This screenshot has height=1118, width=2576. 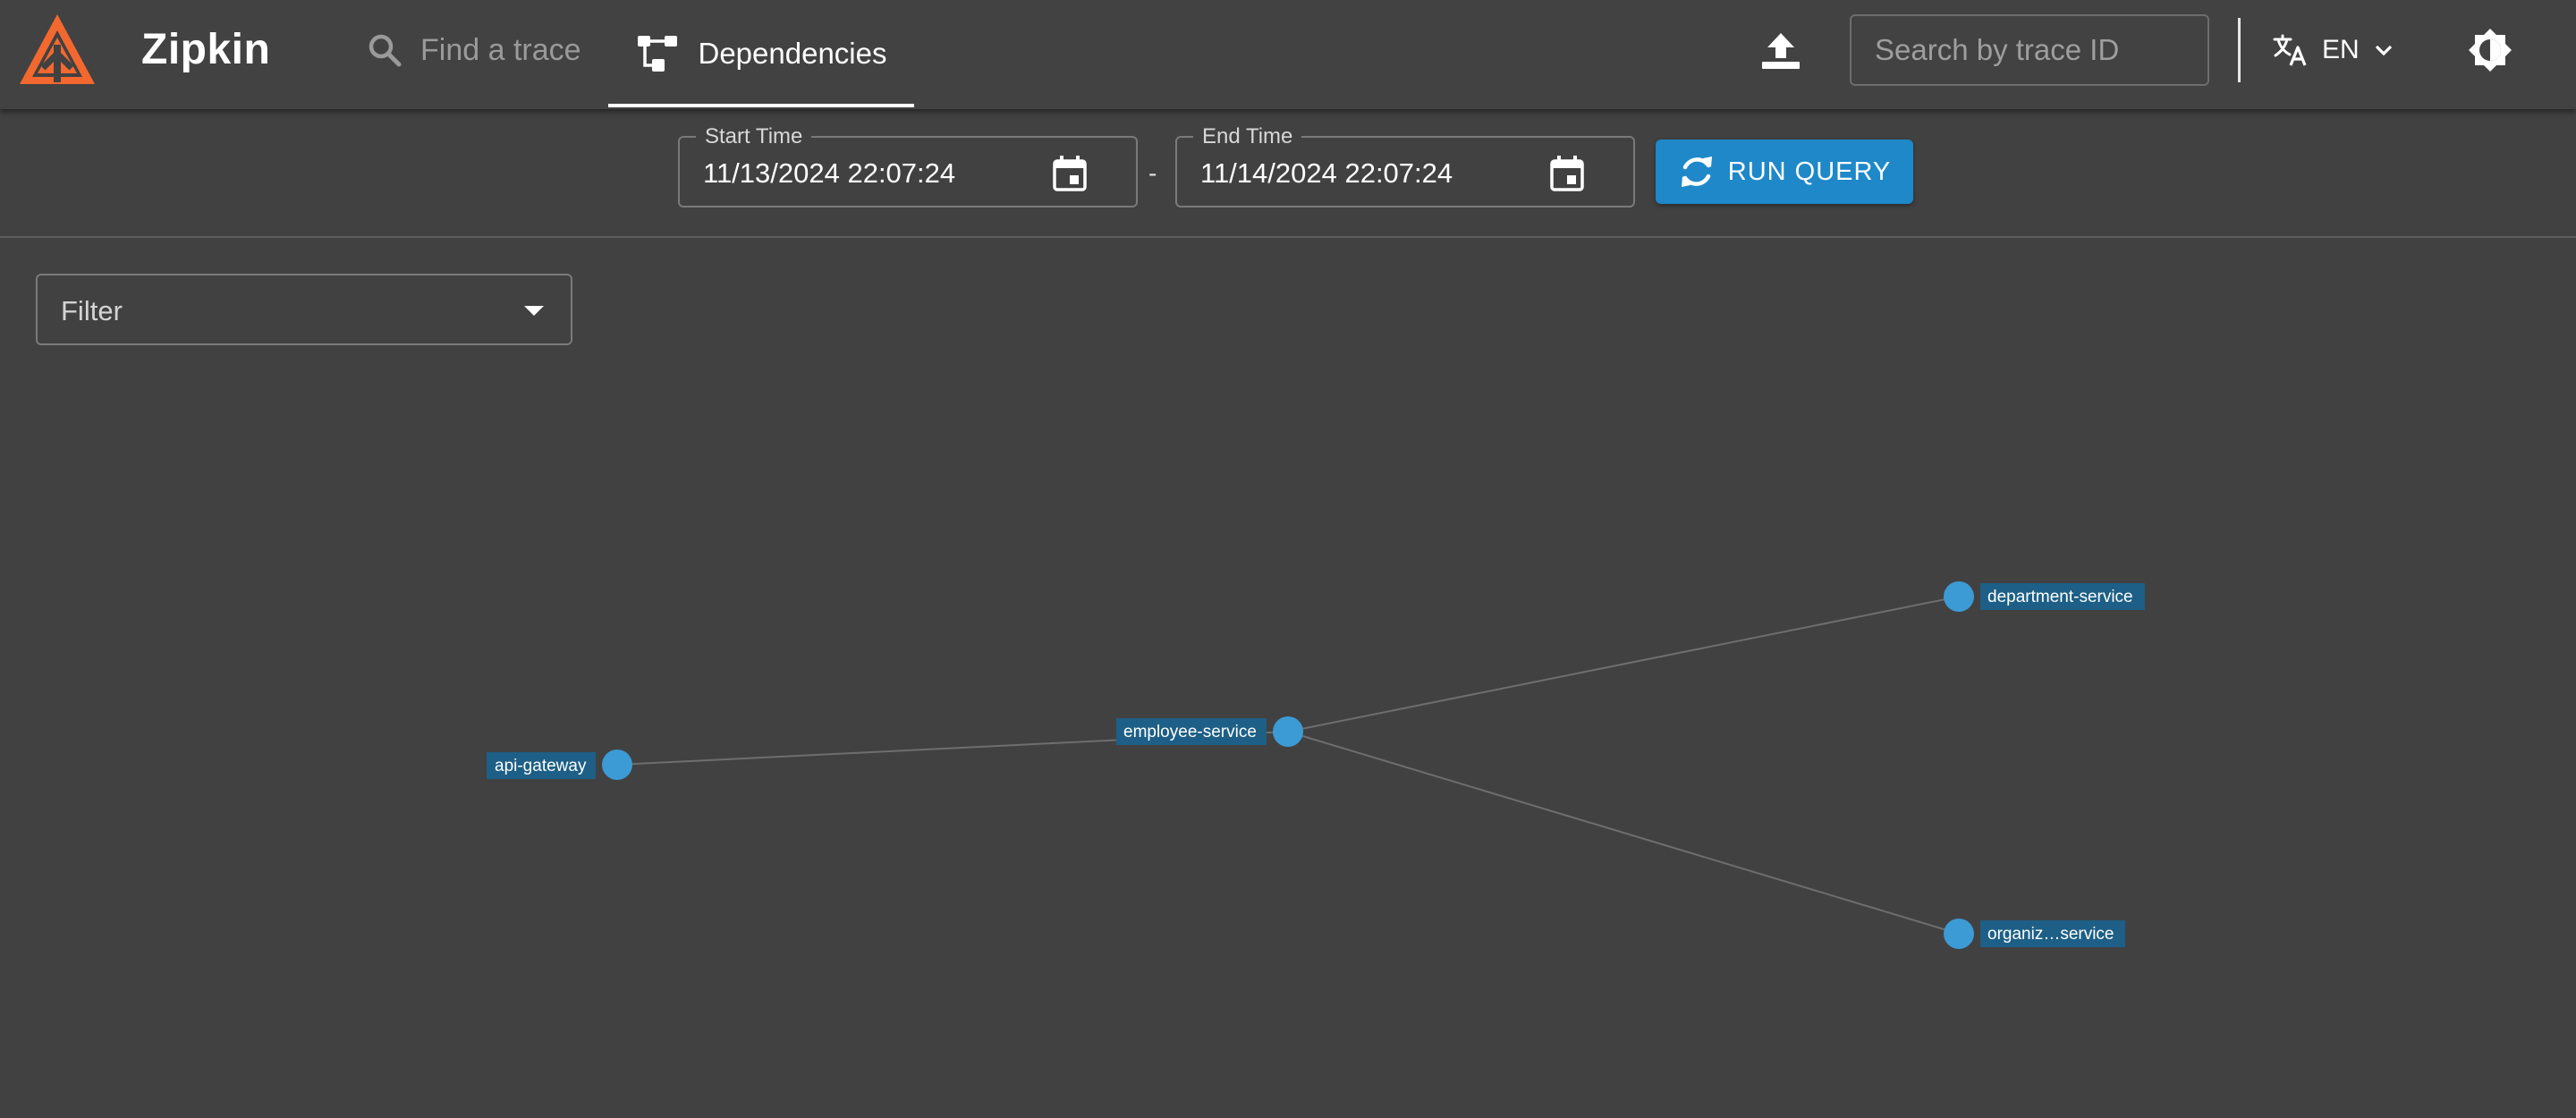 I want to click on node-organization-service: organiz…service, so click(x=2034, y=934).